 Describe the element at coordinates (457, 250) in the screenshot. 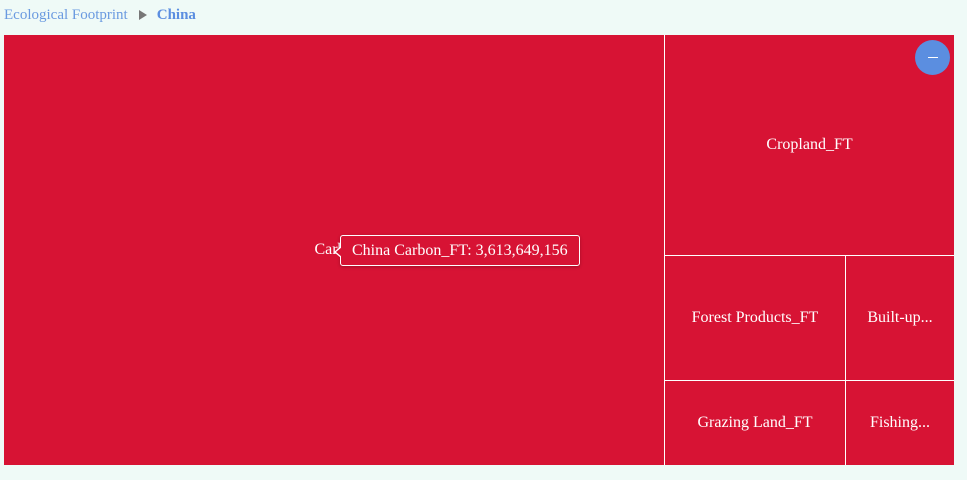

I see `tooltip: China Carbon_FT: 3,613,649,156` at that location.